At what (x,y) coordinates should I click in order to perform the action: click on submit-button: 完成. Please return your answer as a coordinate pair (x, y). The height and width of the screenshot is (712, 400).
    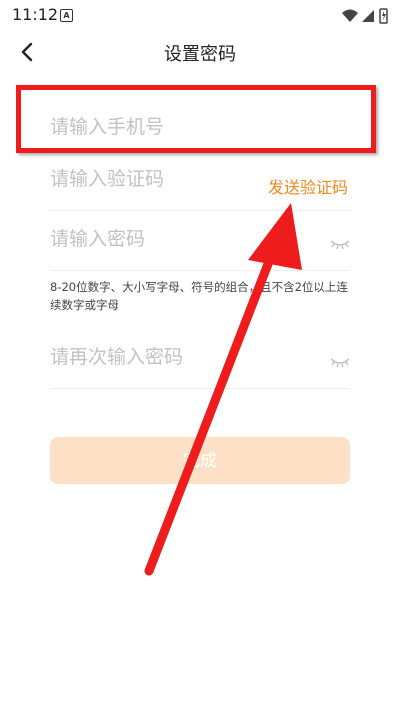
    Looking at the image, I should click on (200, 460).